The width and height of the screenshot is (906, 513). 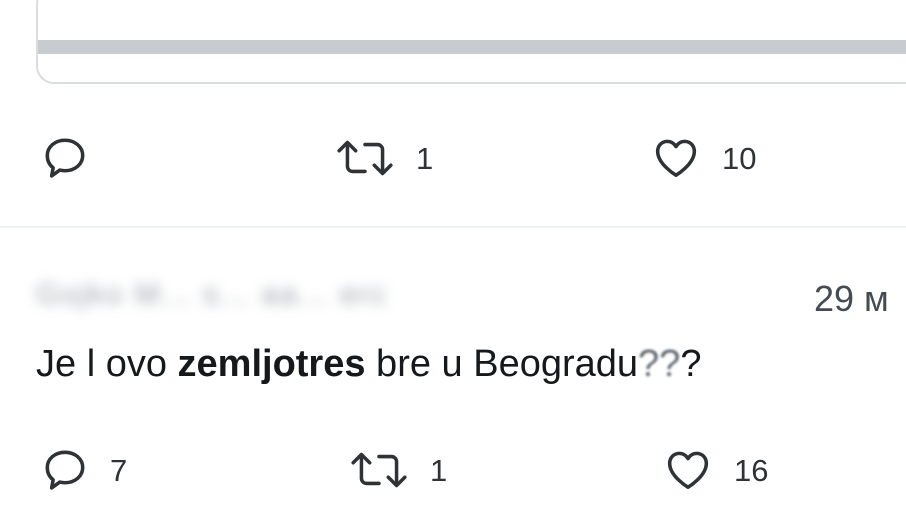 I want to click on tweet-text-end: ?, so click(x=691, y=364).